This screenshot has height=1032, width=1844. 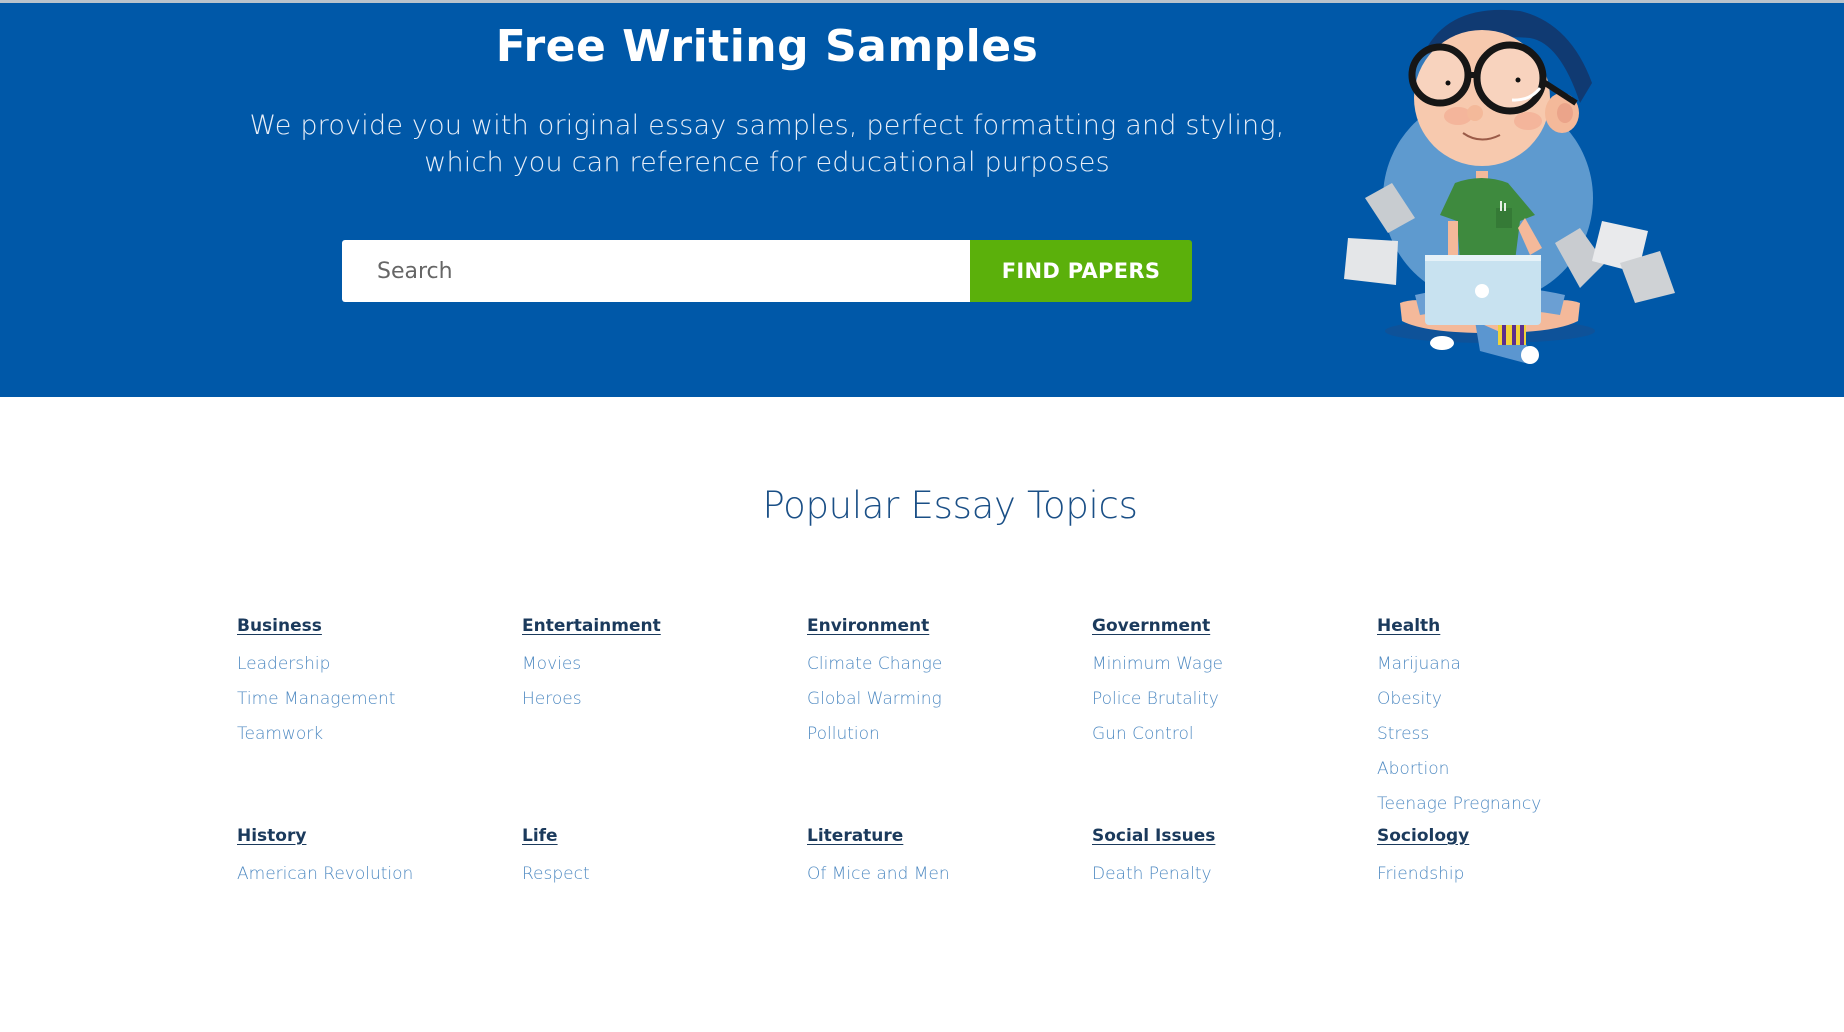 What do you see at coordinates (1519, 874) in the screenshot?
I see `topic-link: Friendship` at bounding box center [1519, 874].